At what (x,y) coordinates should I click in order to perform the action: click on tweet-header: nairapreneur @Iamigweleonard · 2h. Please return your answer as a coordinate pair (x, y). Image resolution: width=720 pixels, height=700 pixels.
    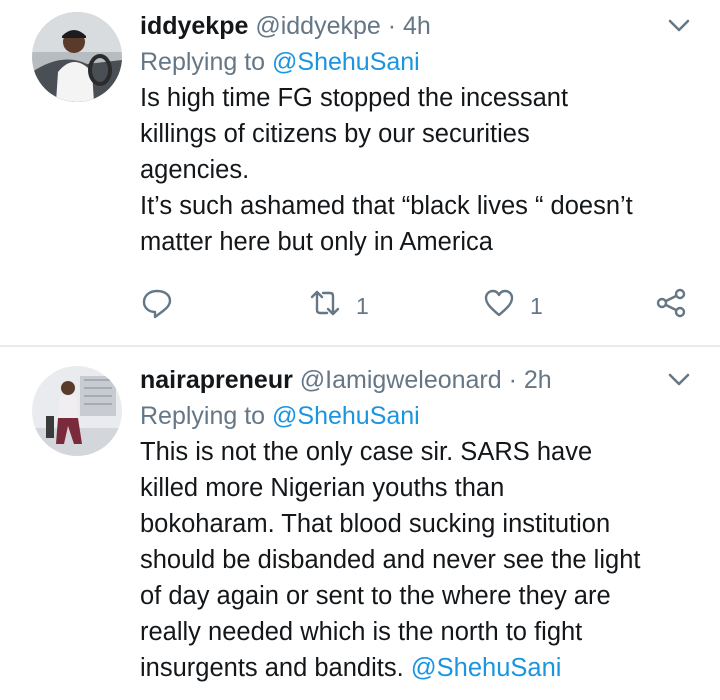
    Looking at the image, I should click on (420, 380).